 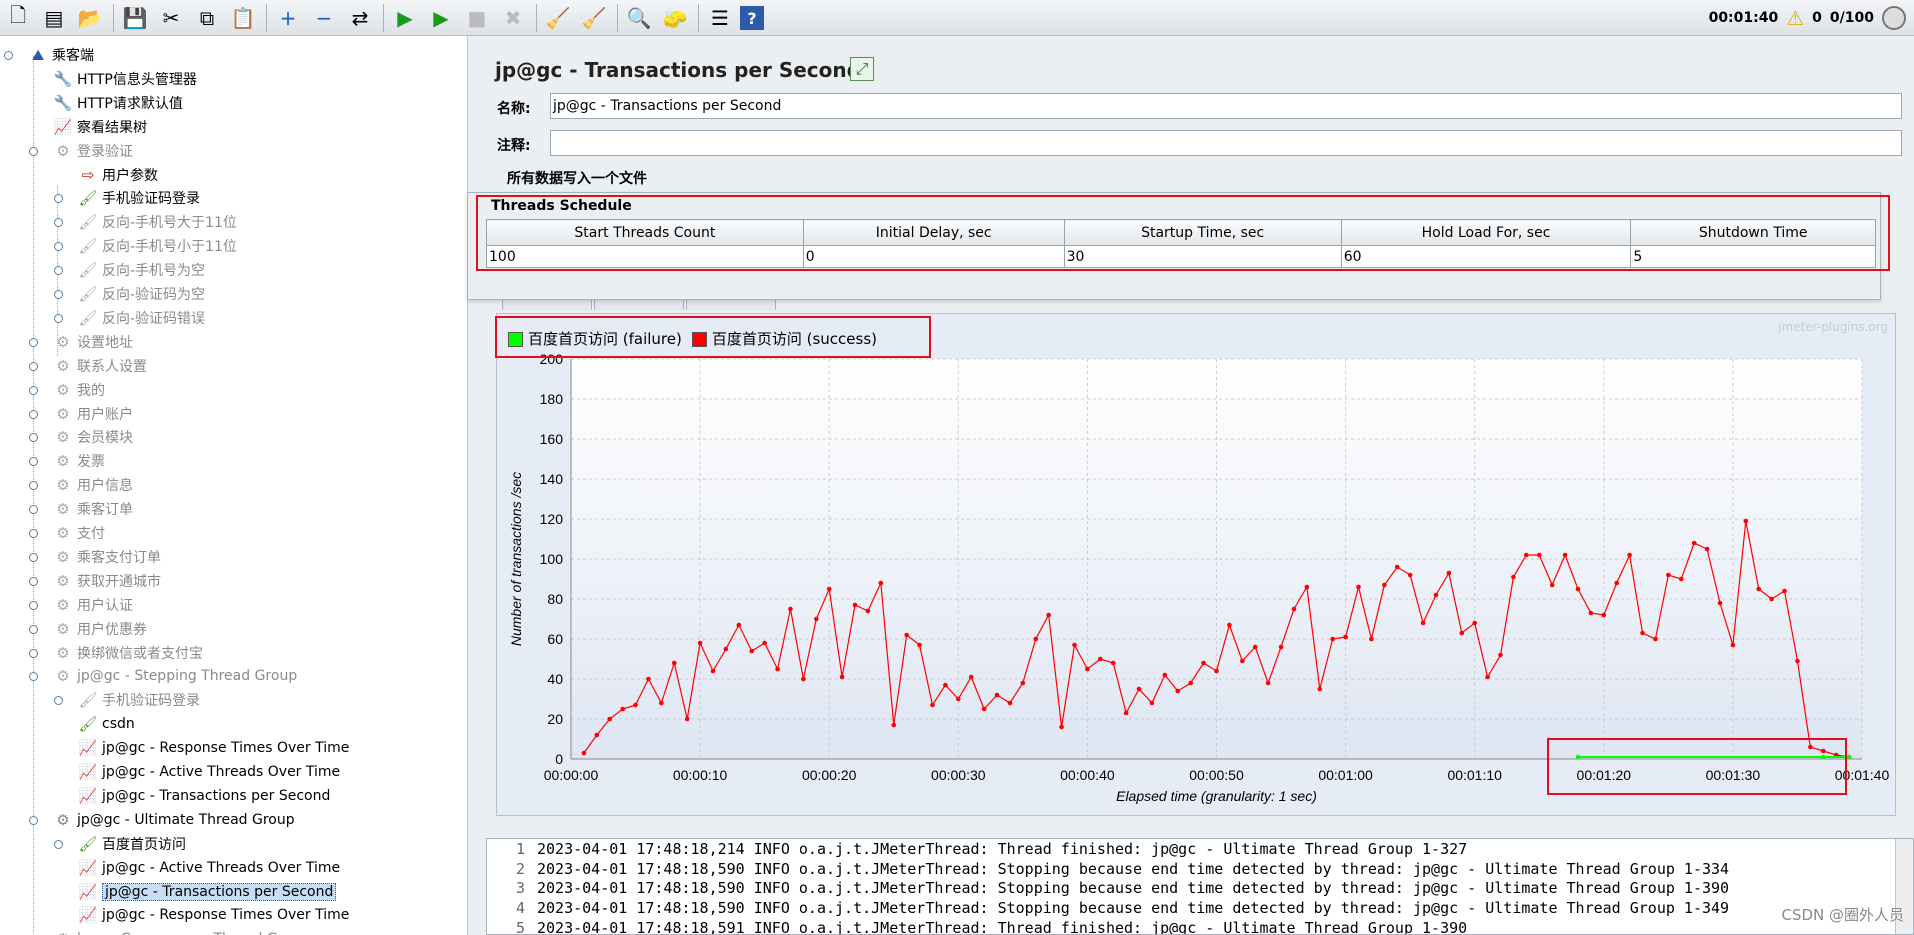 I want to click on stop-icon: ■, so click(x=477, y=18).